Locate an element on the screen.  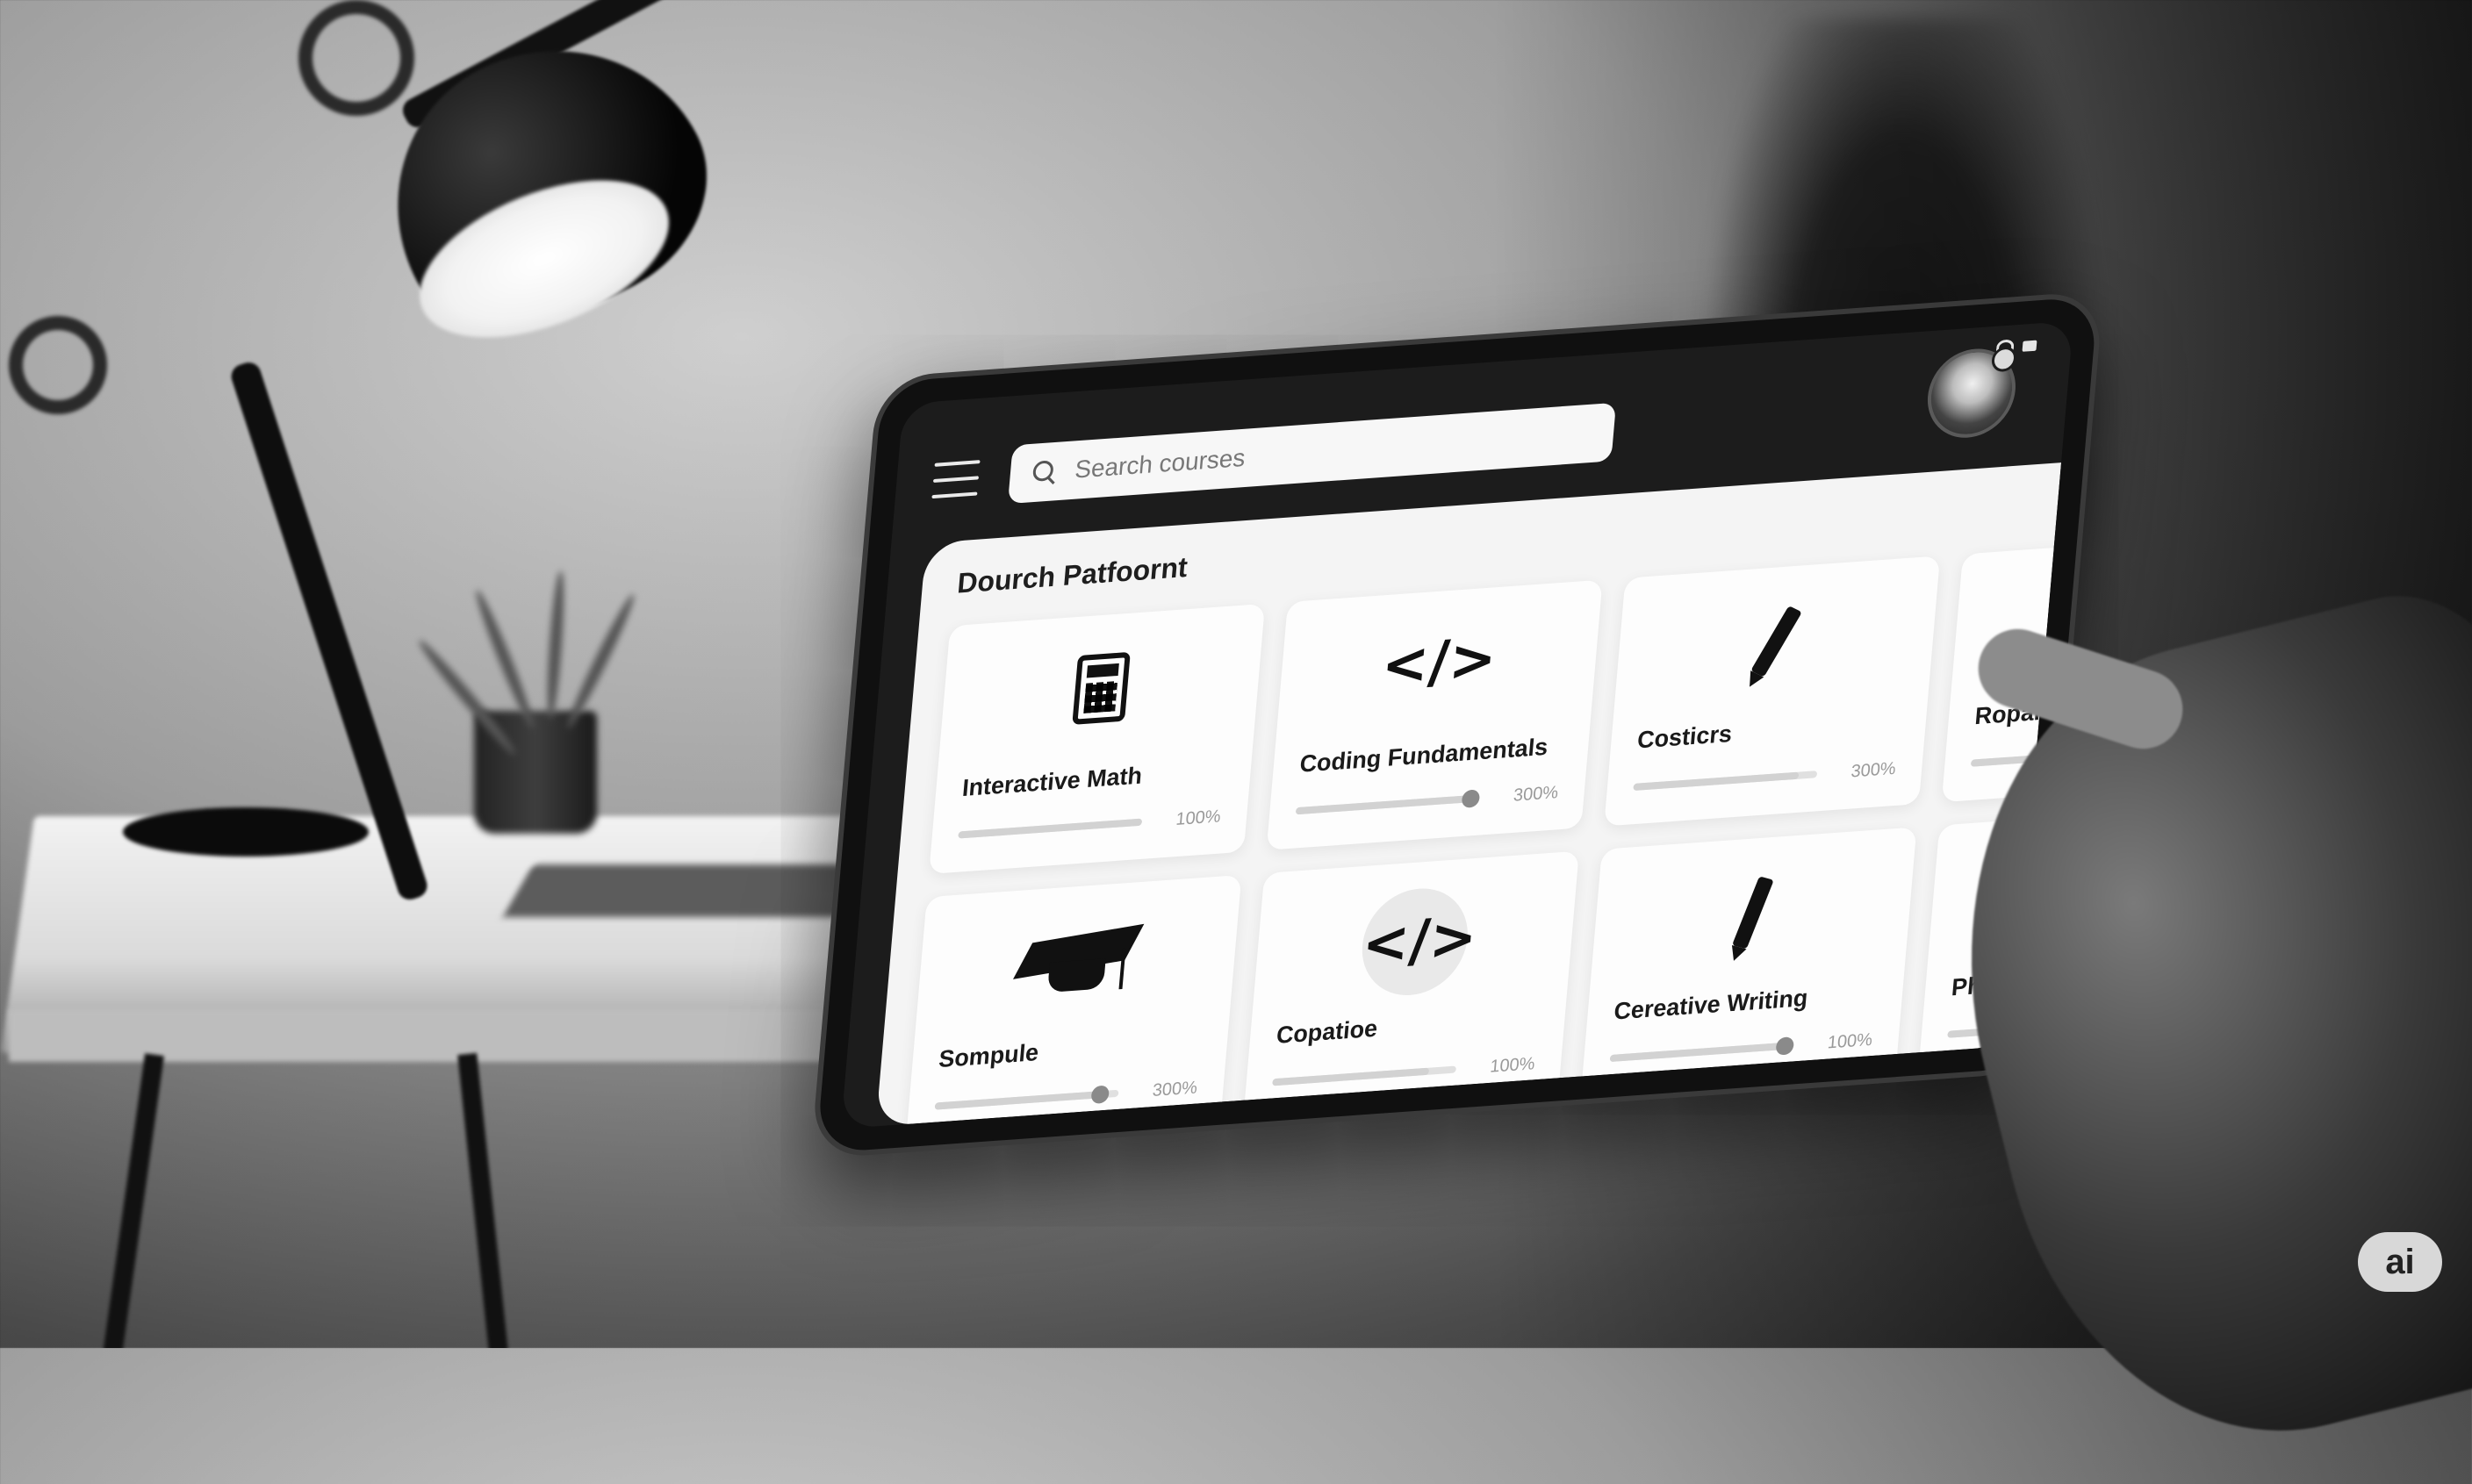
search-input is located at coordinates (1320, 452).